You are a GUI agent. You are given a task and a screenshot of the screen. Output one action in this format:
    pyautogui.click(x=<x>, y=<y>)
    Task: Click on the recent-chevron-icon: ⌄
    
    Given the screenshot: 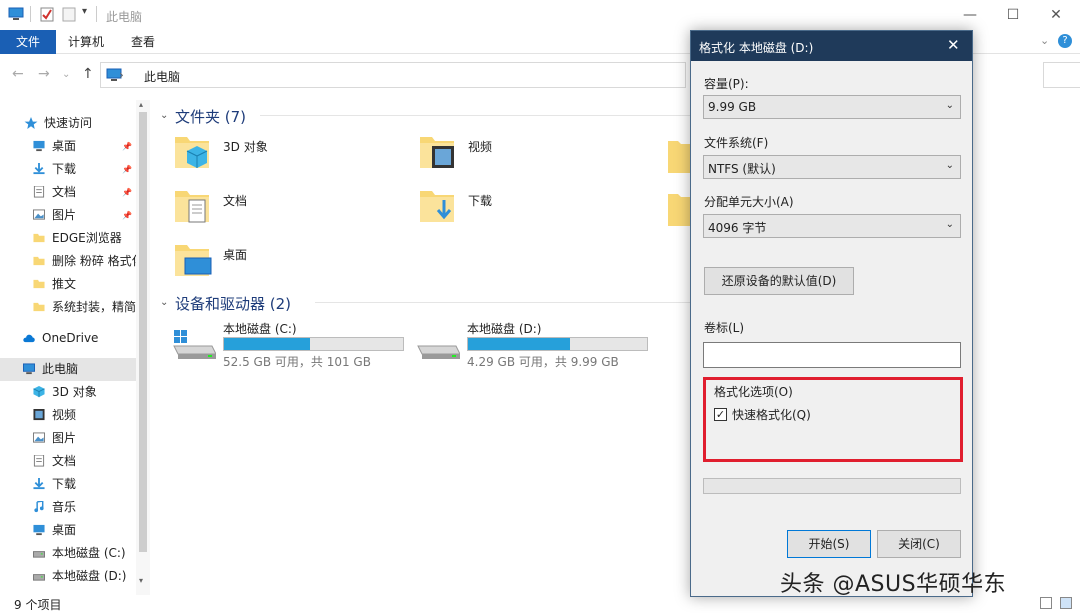 What is the action you would take?
    pyautogui.click(x=66, y=74)
    